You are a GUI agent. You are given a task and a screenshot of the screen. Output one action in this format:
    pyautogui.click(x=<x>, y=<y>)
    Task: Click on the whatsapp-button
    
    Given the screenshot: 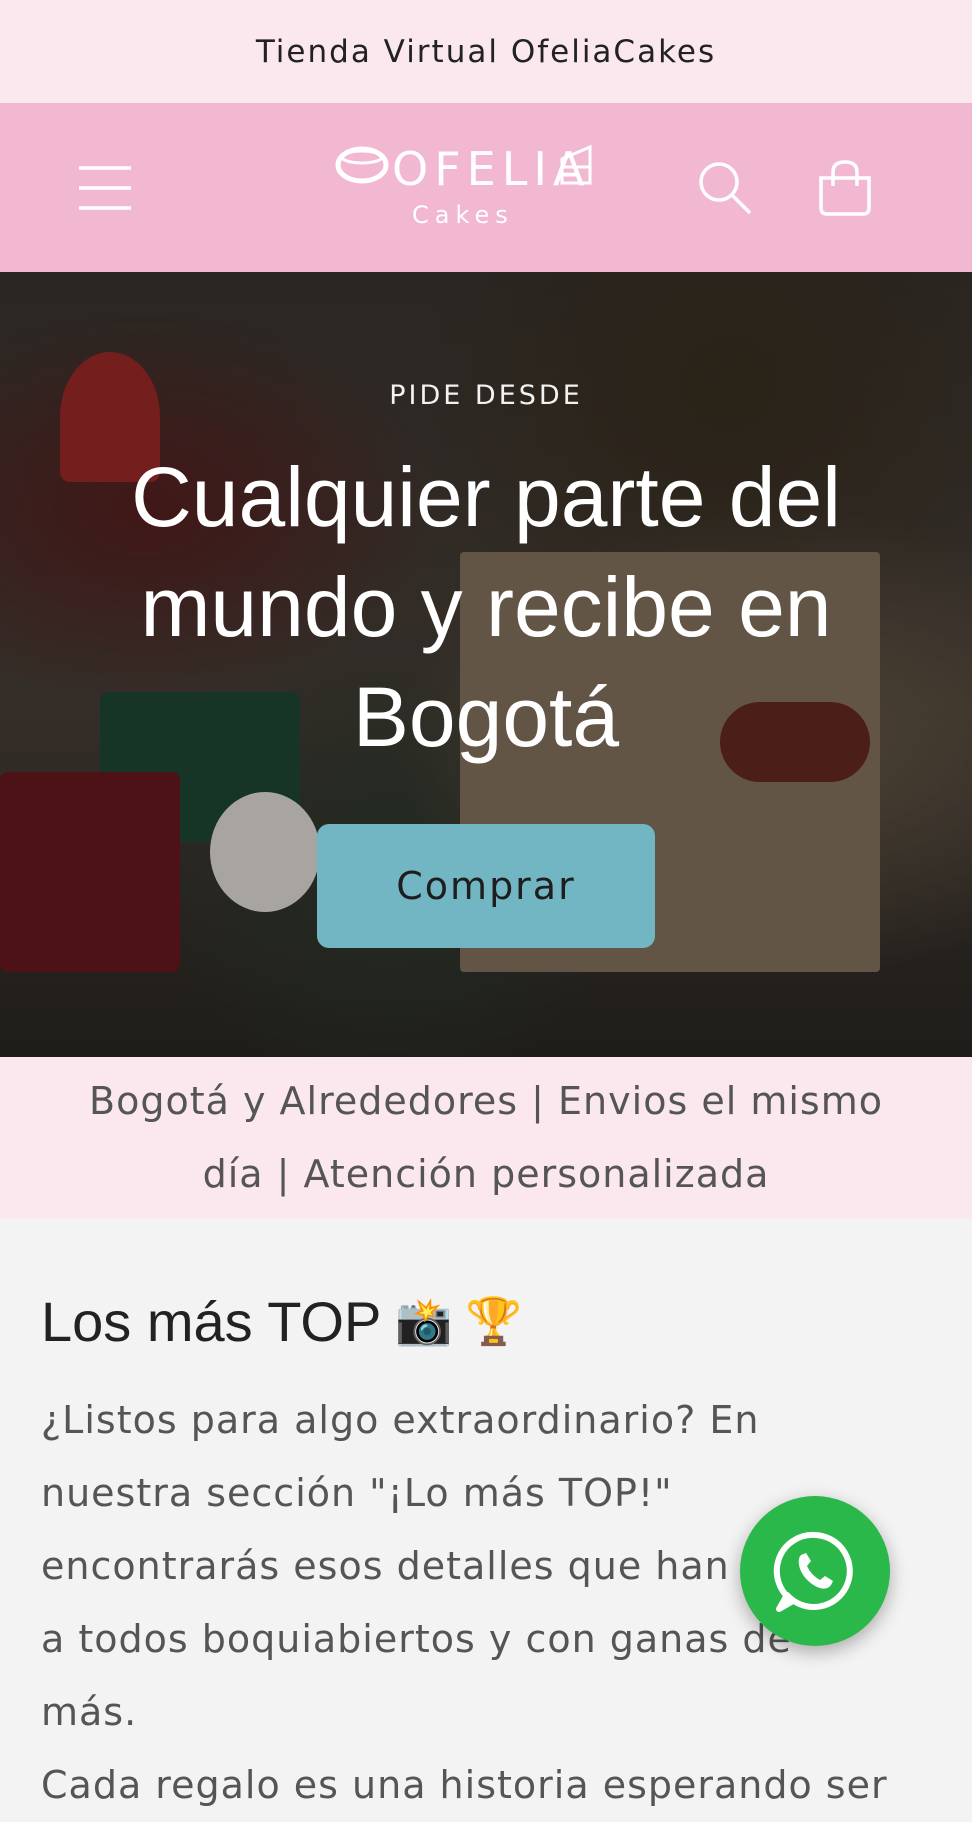 What is the action you would take?
    pyautogui.click(x=815, y=1571)
    